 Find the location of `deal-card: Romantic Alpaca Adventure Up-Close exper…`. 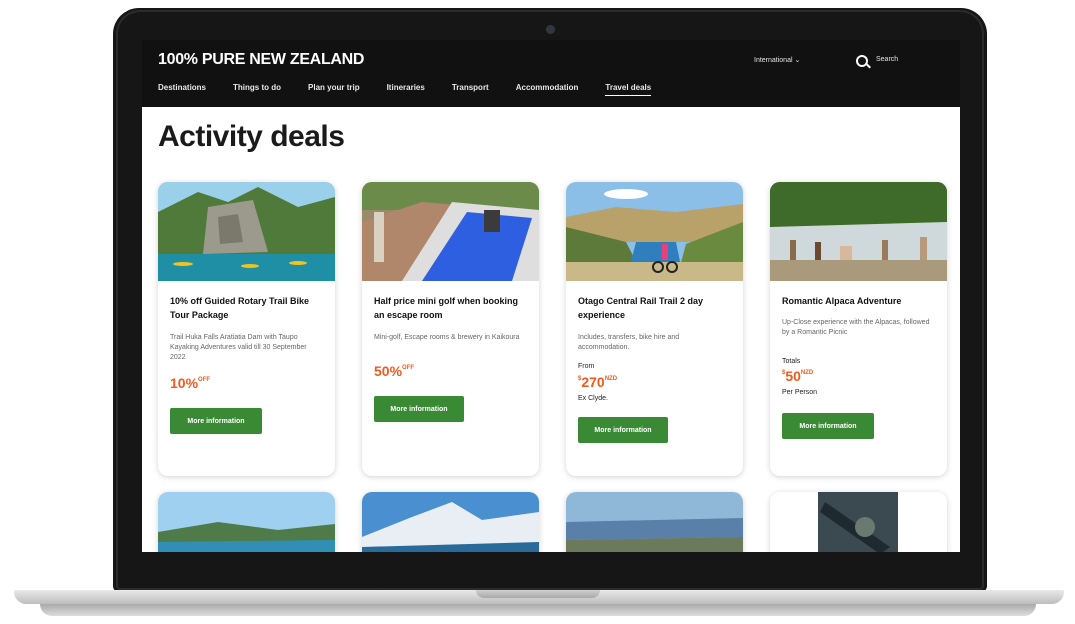

deal-card: Romantic Alpaca Adventure Up-Close exper… is located at coordinates (858, 329).